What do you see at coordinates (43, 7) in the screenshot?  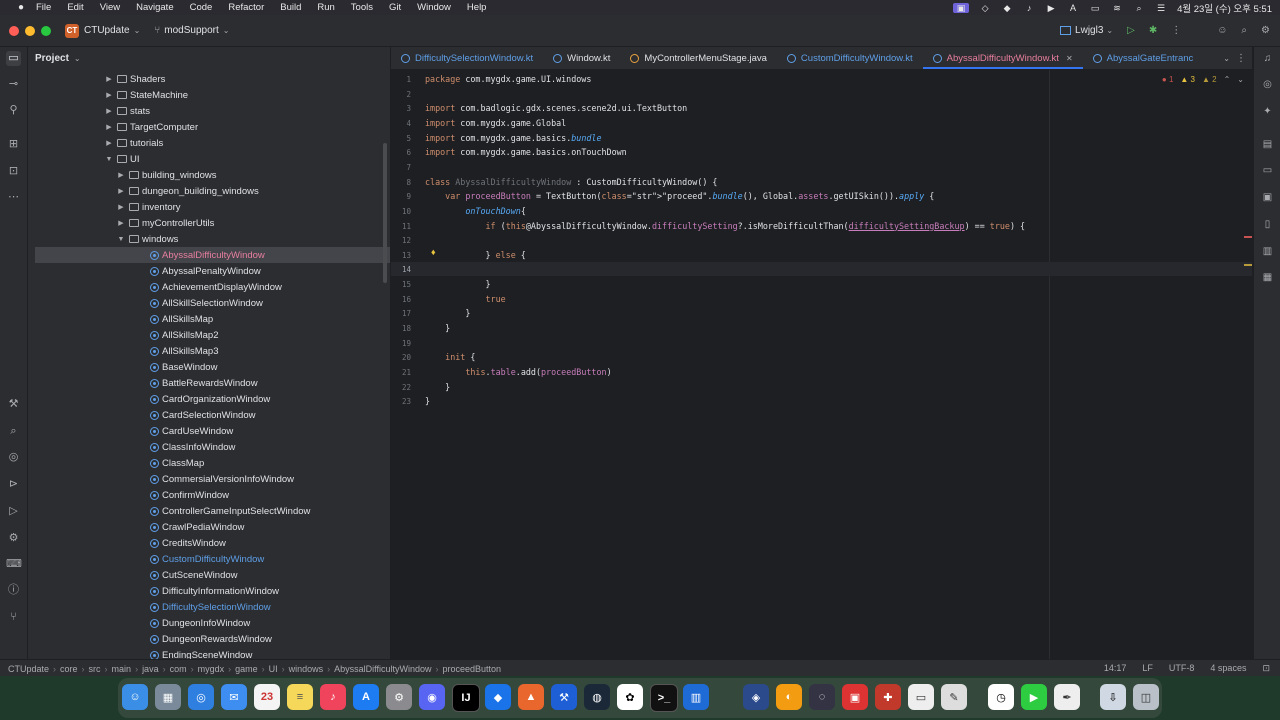 I see `menu-file: File` at bounding box center [43, 7].